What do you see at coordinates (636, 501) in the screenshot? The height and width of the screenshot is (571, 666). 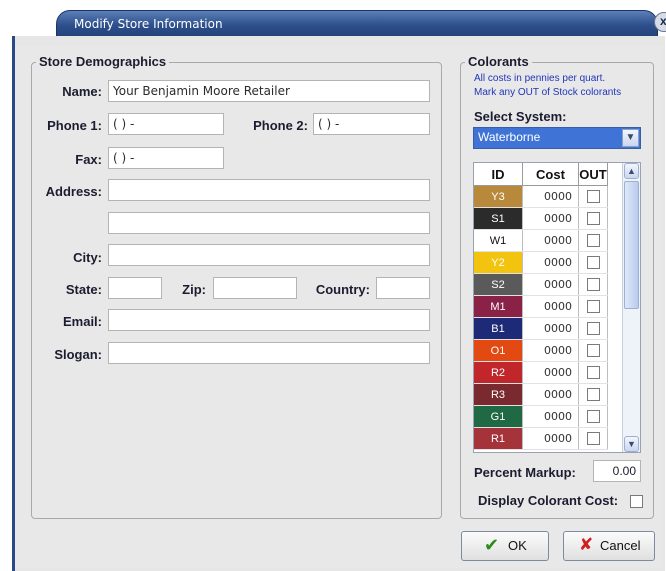 I see `display-cost-checkbox` at bounding box center [636, 501].